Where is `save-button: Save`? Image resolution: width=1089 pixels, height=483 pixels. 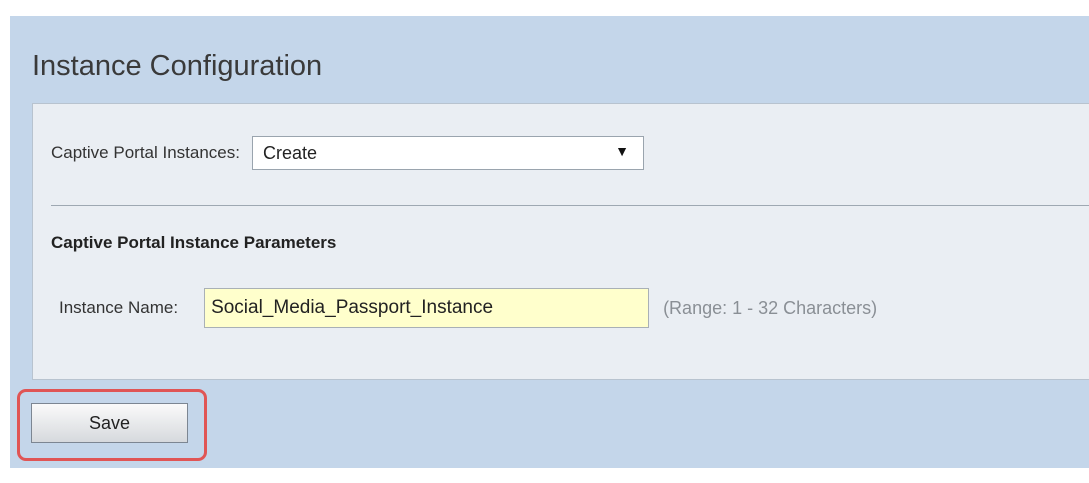 save-button: Save is located at coordinates (109, 423).